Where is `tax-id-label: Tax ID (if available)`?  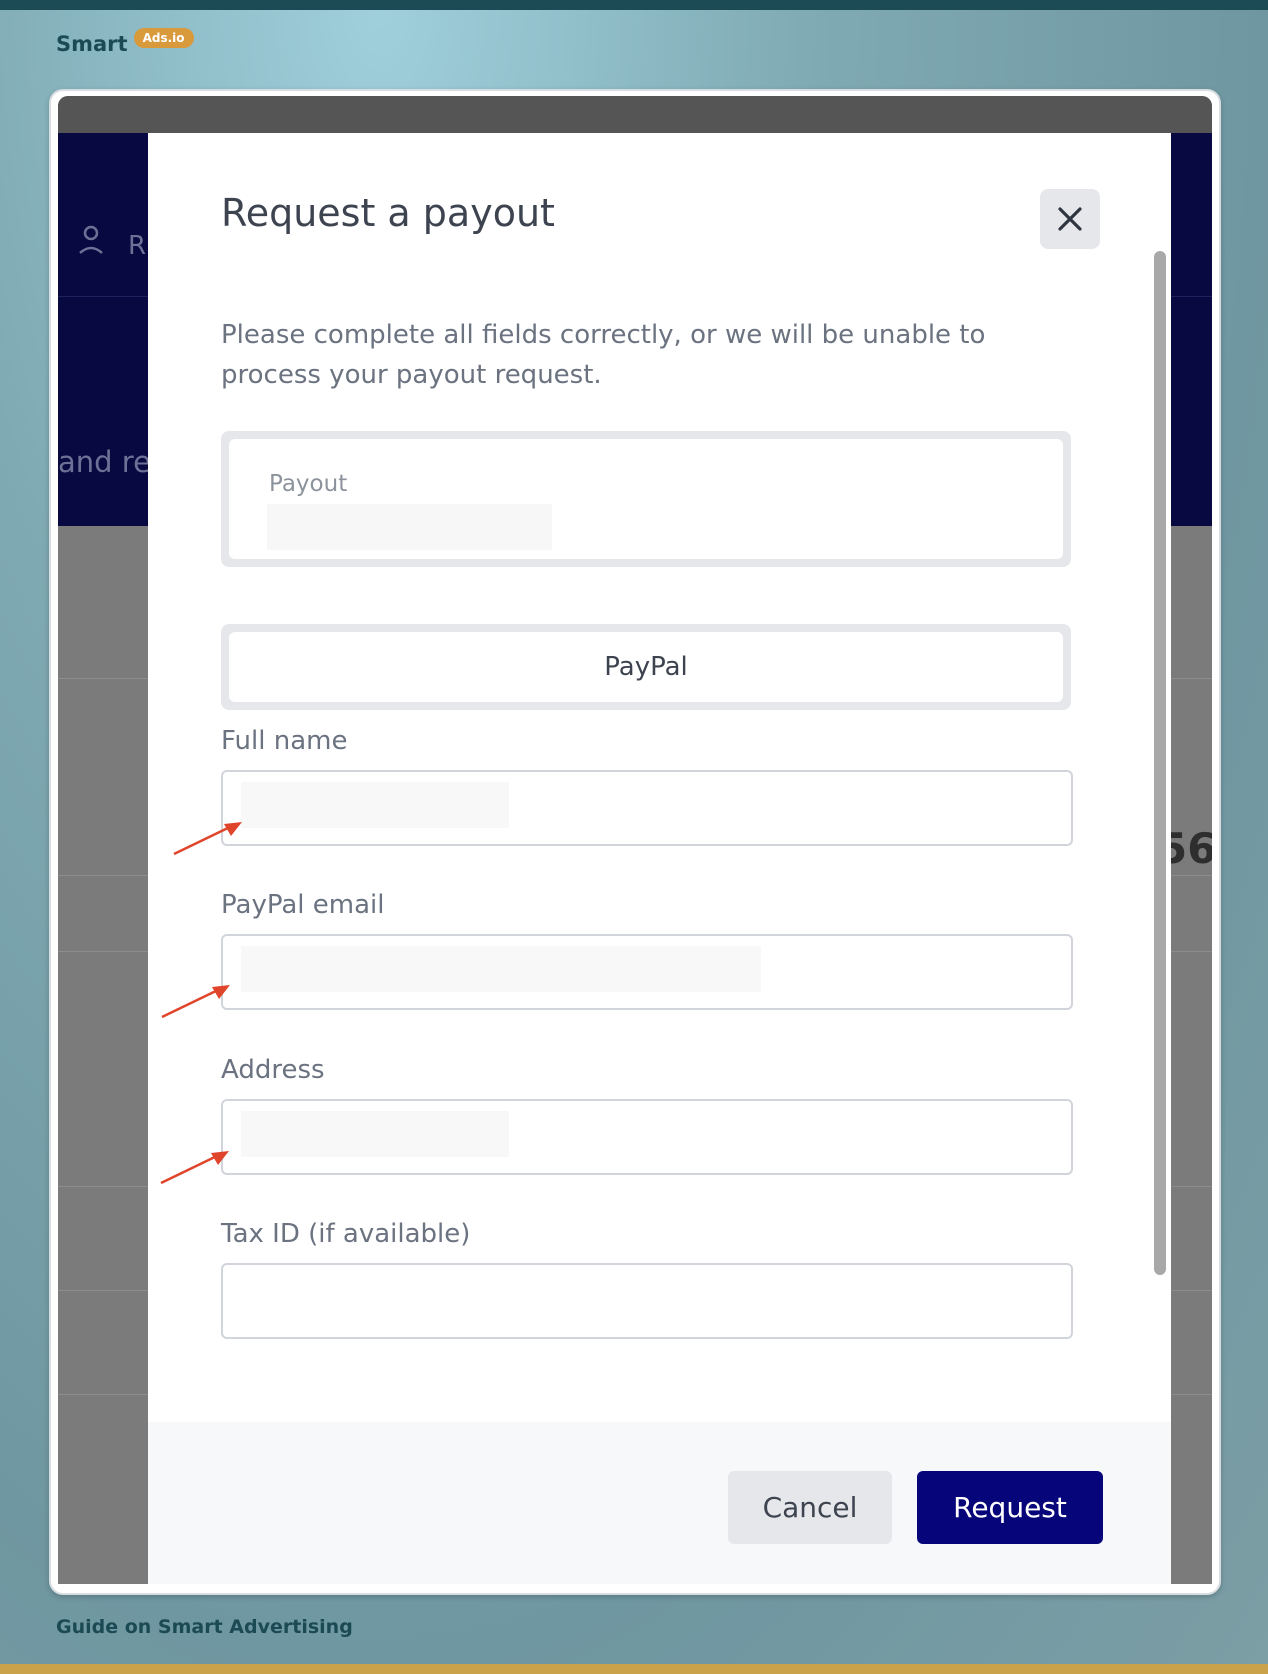
tax-id-label: Tax ID (if available) is located at coordinates (346, 1234).